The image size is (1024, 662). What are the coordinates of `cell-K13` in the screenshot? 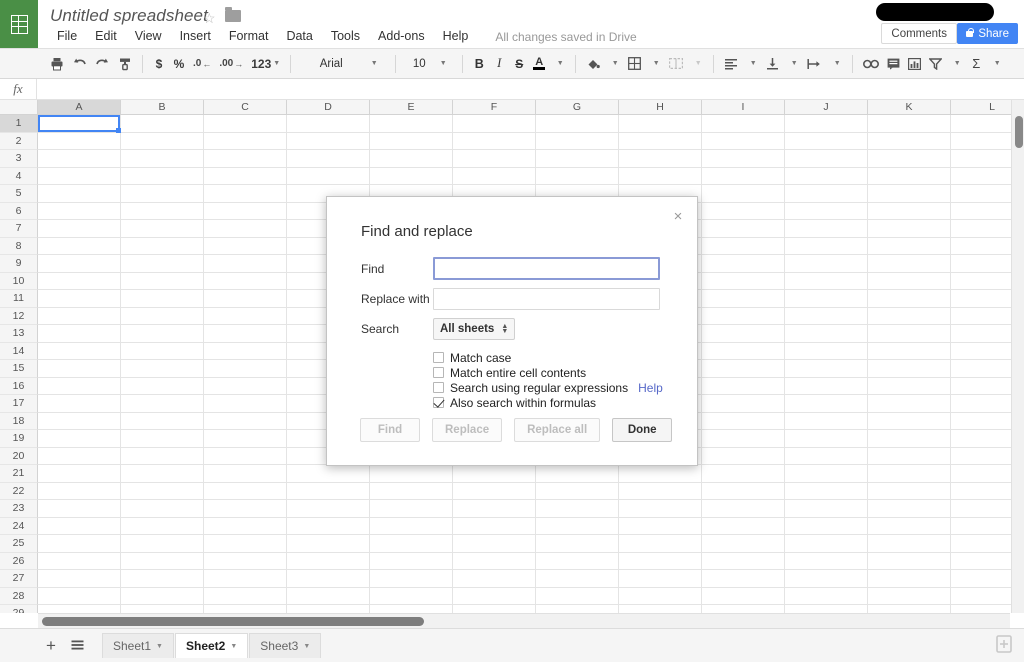 It's located at (909, 334).